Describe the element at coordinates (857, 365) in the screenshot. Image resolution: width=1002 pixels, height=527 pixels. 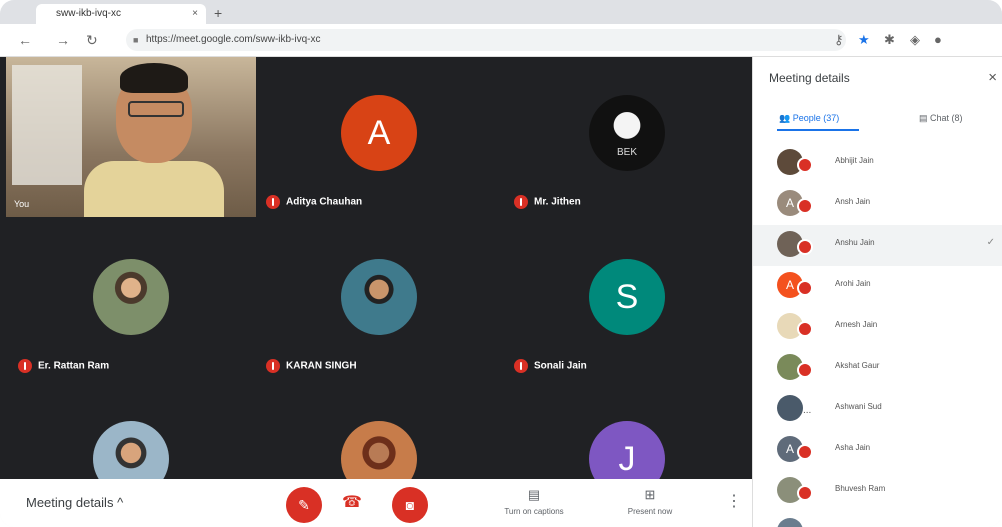
I see `person-name: Akshat Gaur` at that location.